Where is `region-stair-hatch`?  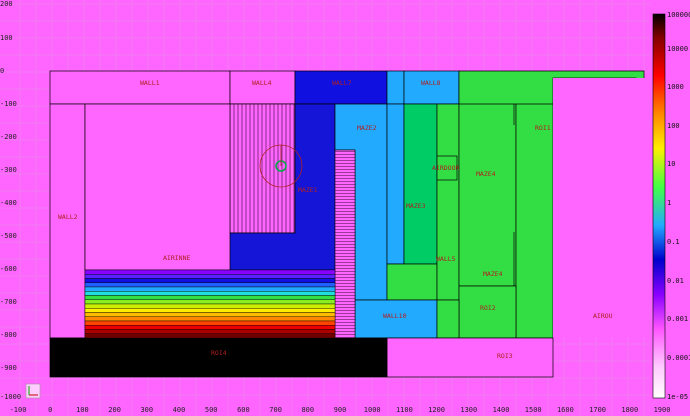
region-stair-hatch is located at coordinates (345, 244).